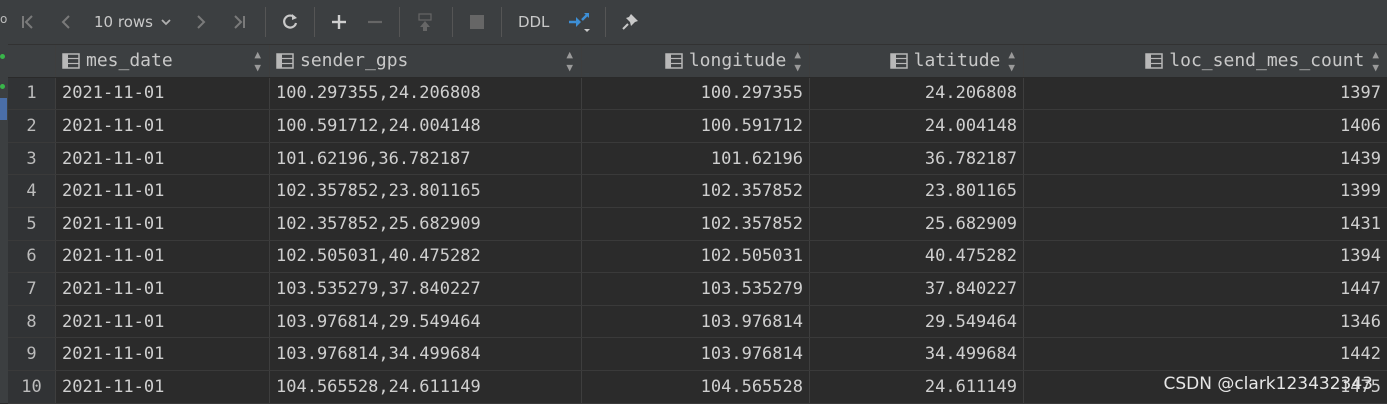  I want to click on cell-longitude: 101.62196, so click(696, 158).